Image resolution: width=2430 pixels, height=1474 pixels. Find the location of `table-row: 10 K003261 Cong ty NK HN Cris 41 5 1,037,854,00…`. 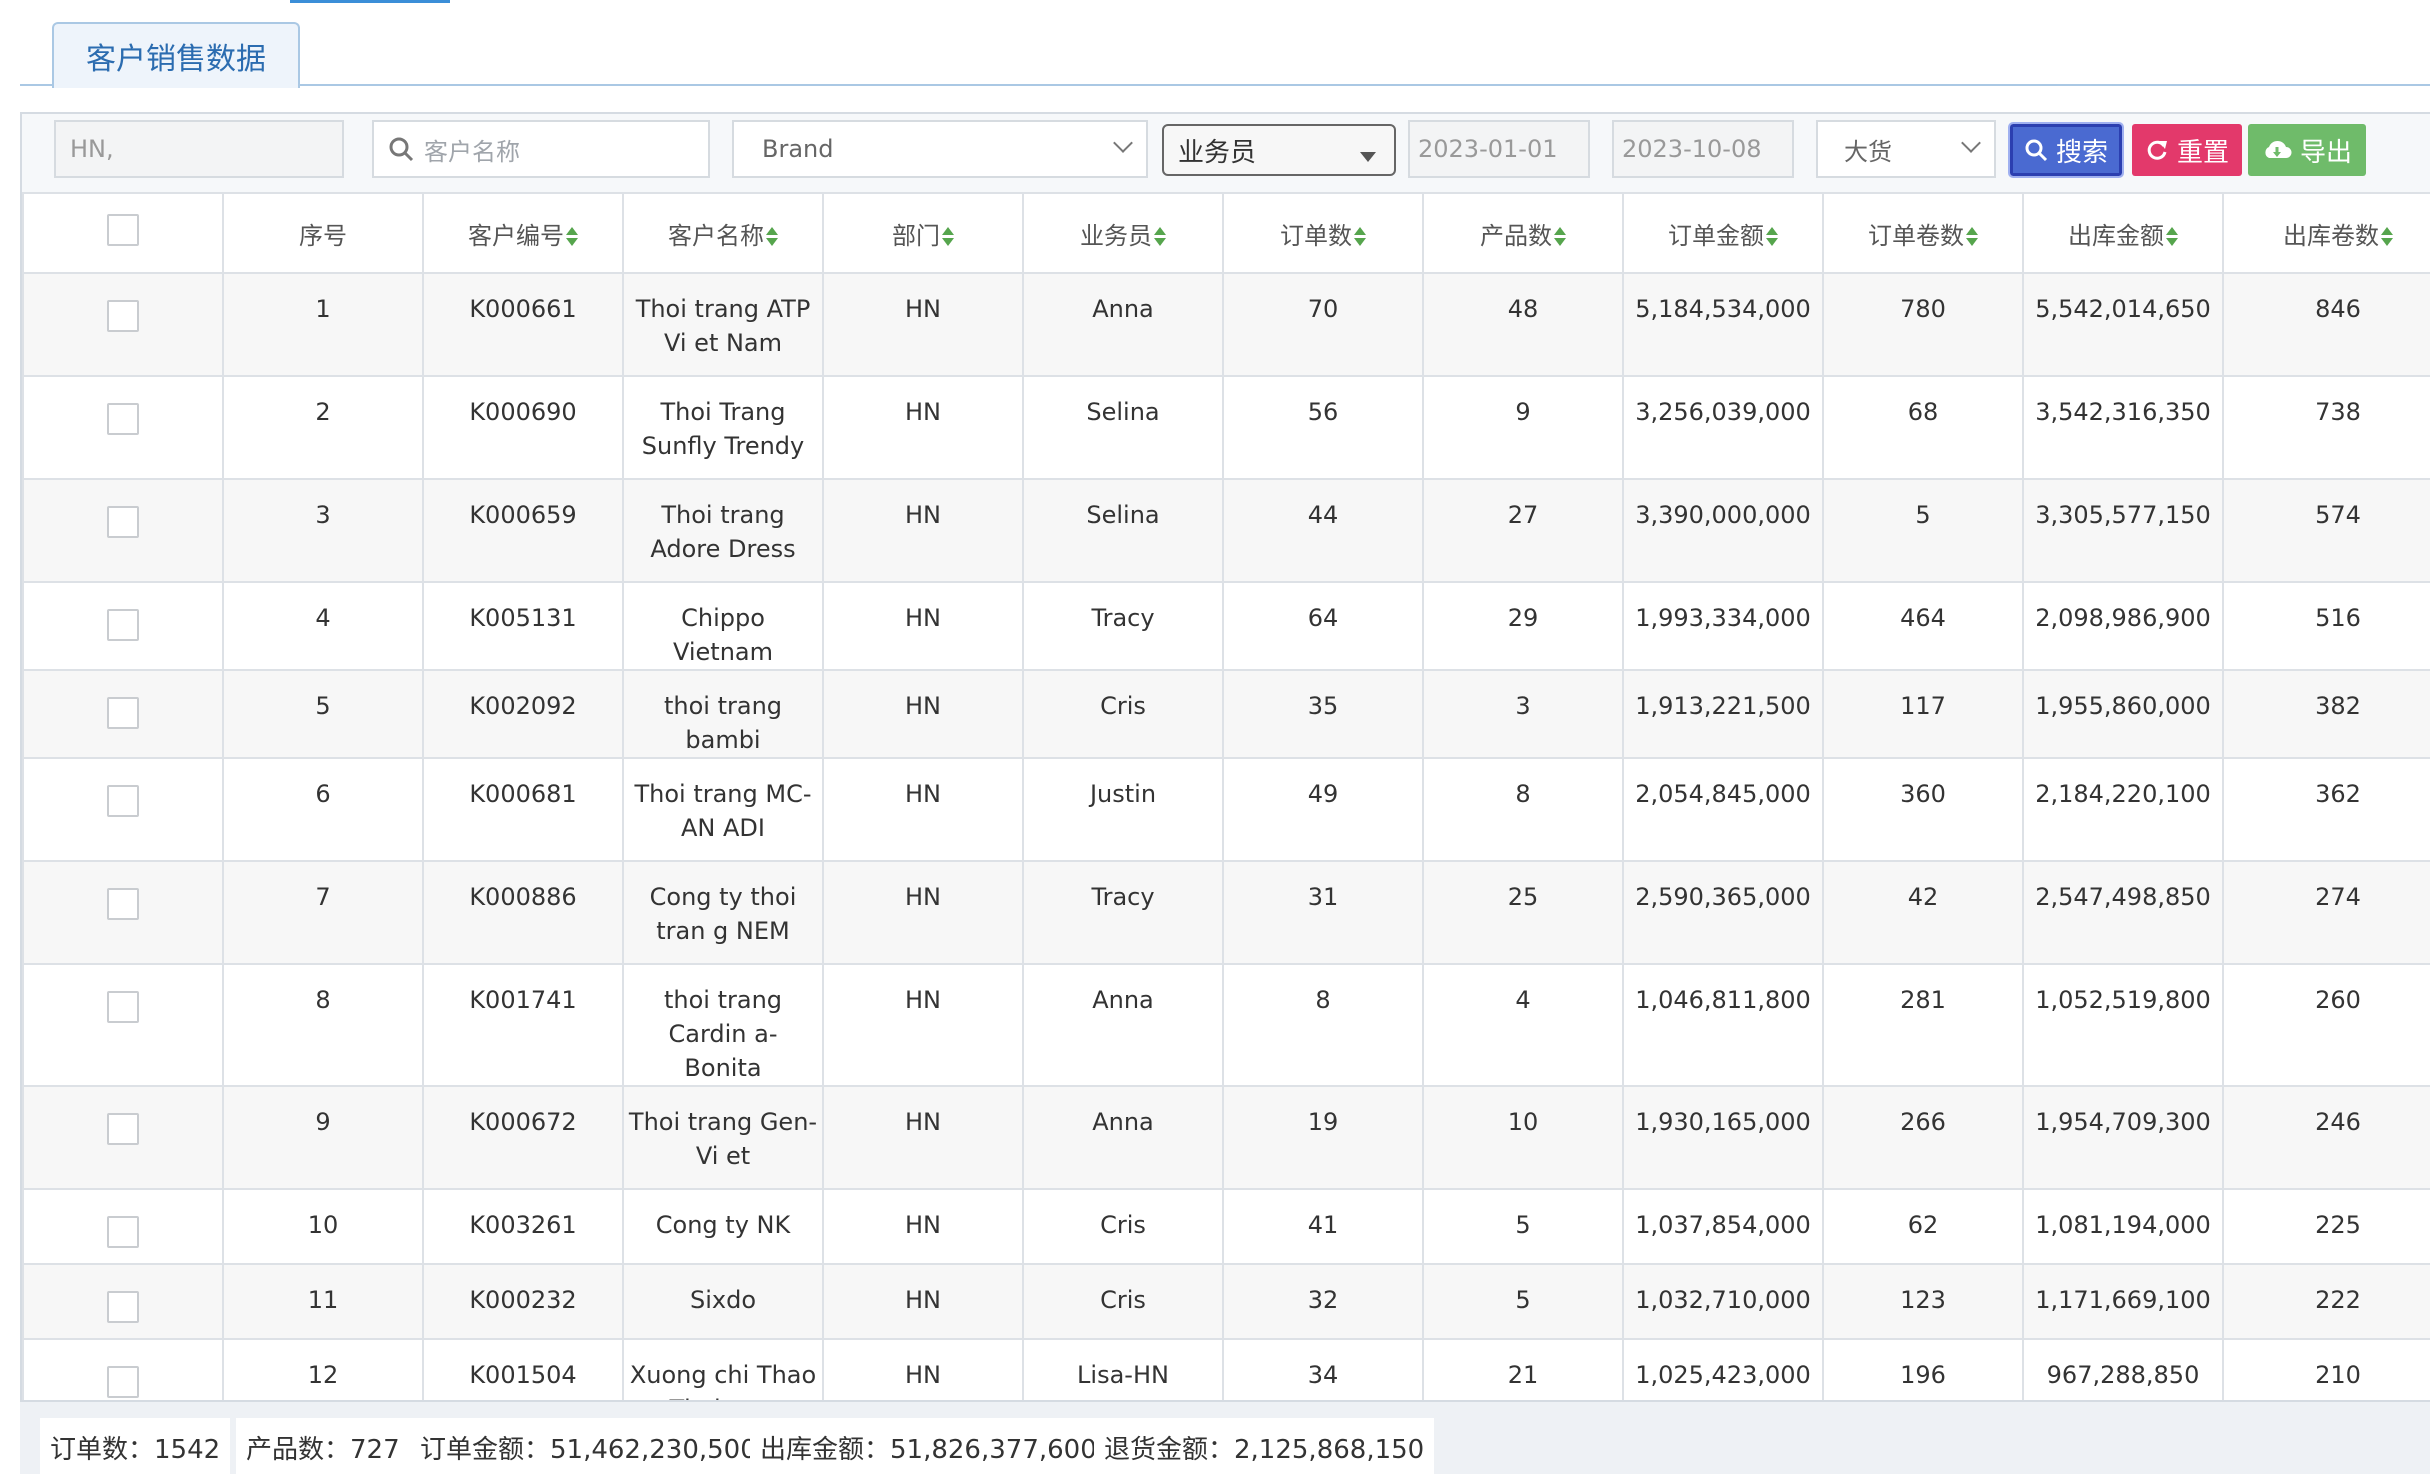

table-row: 10 K003261 Cong ty NK HN Cris 41 5 1,037,854,00… is located at coordinates (1226, 1226).